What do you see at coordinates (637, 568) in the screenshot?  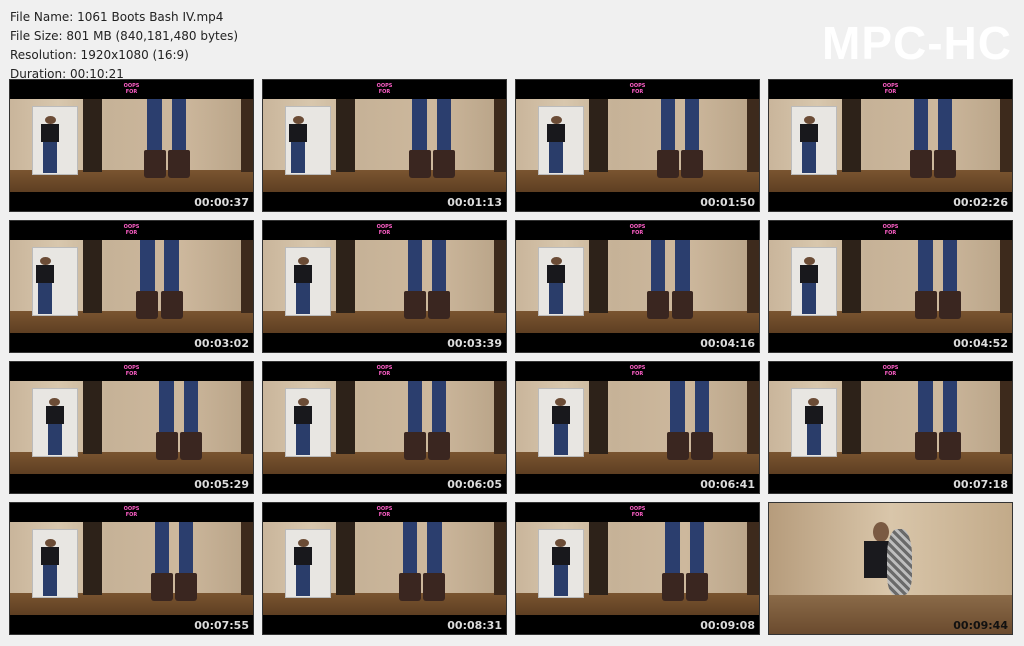 I see `thumbnail-frame: OOPS FOR 00:09:08` at bounding box center [637, 568].